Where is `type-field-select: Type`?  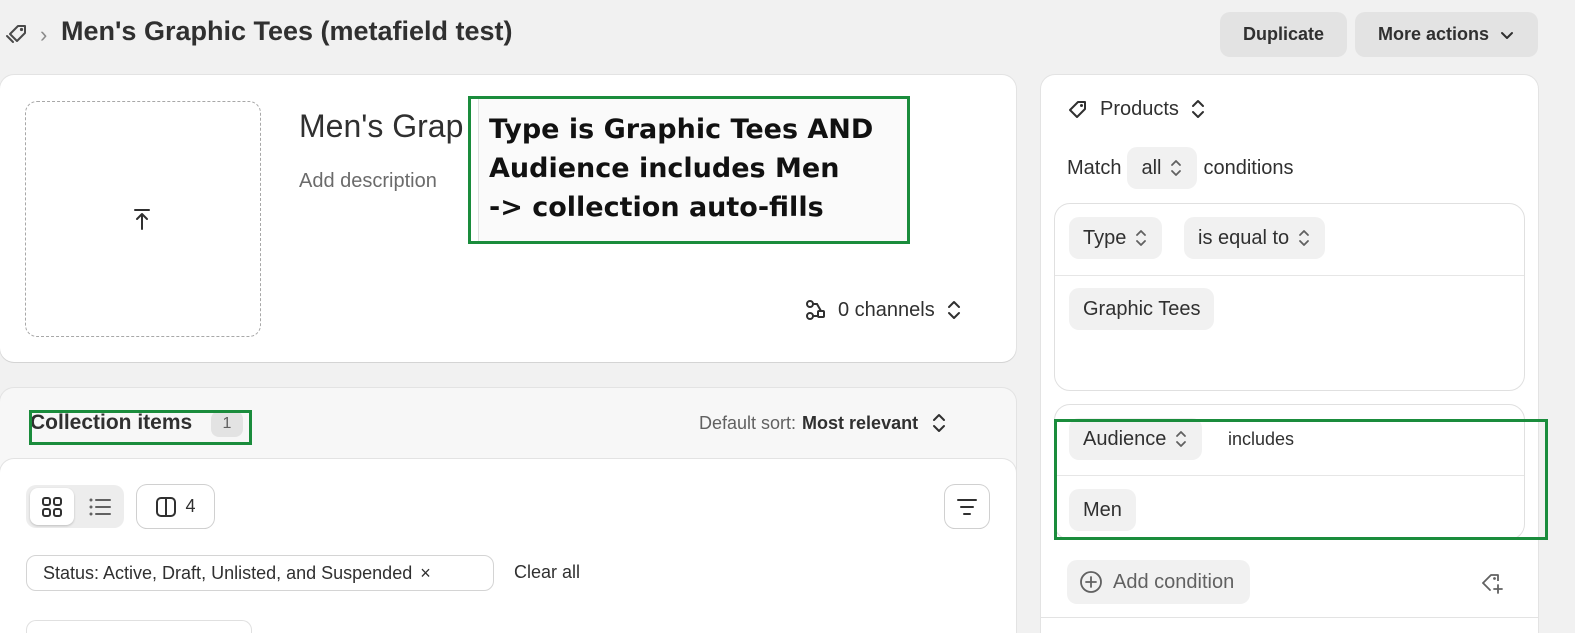
type-field-select: Type is located at coordinates (1116, 238).